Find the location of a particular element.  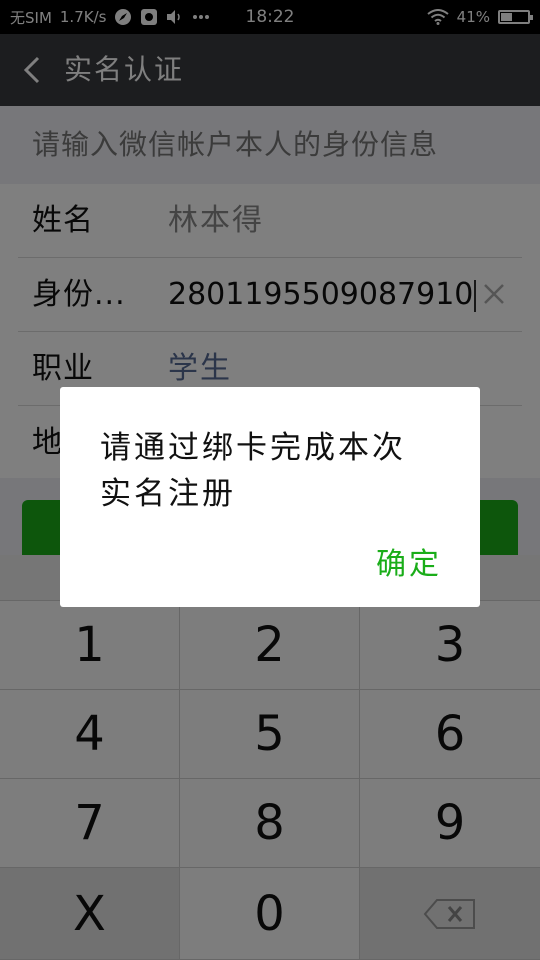

confirm-button: 确定 is located at coordinates (409, 561).